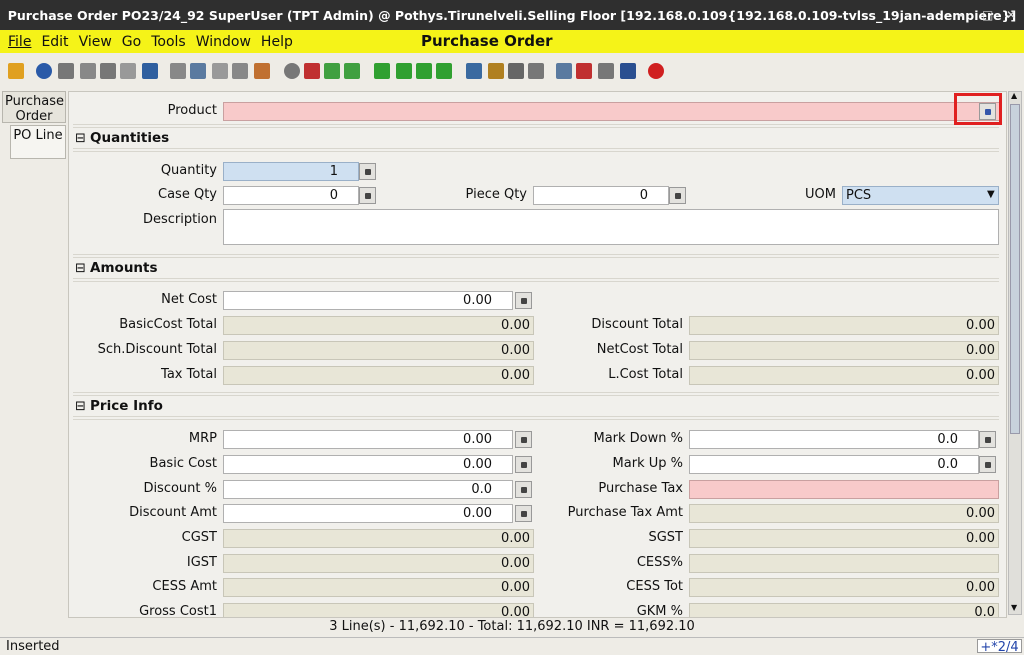 This screenshot has height=655, width=1024. What do you see at coordinates (54, 42) in the screenshot?
I see `menu-edit: Edit` at bounding box center [54, 42].